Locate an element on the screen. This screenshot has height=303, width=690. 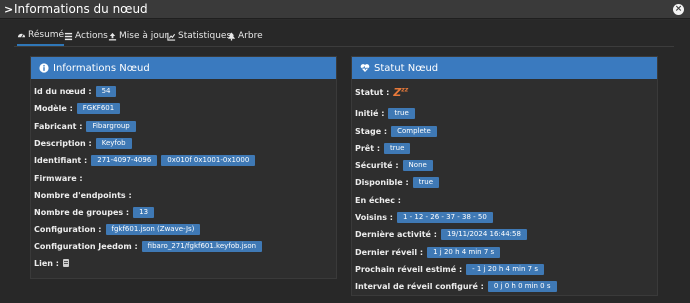
close-icon: × is located at coordinates (678, 9).